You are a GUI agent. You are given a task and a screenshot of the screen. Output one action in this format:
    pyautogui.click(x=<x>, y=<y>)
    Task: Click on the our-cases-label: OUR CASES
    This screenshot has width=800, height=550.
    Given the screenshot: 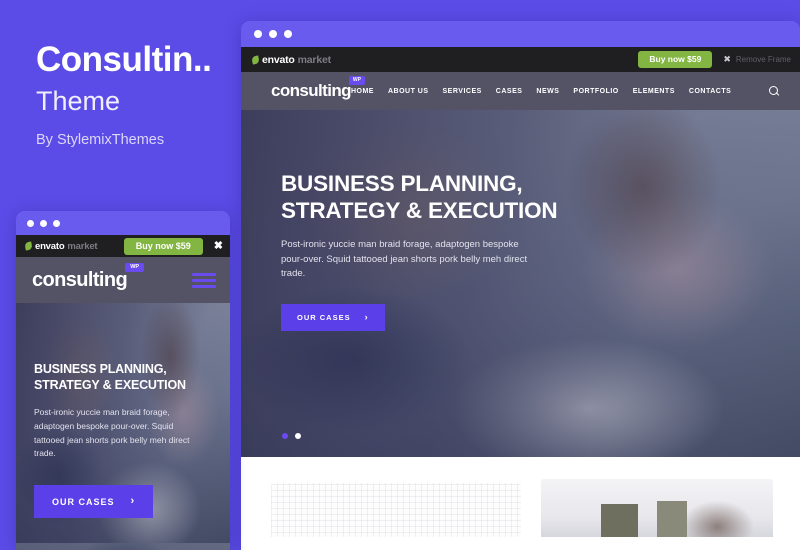 What is the action you would take?
    pyautogui.click(x=324, y=318)
    